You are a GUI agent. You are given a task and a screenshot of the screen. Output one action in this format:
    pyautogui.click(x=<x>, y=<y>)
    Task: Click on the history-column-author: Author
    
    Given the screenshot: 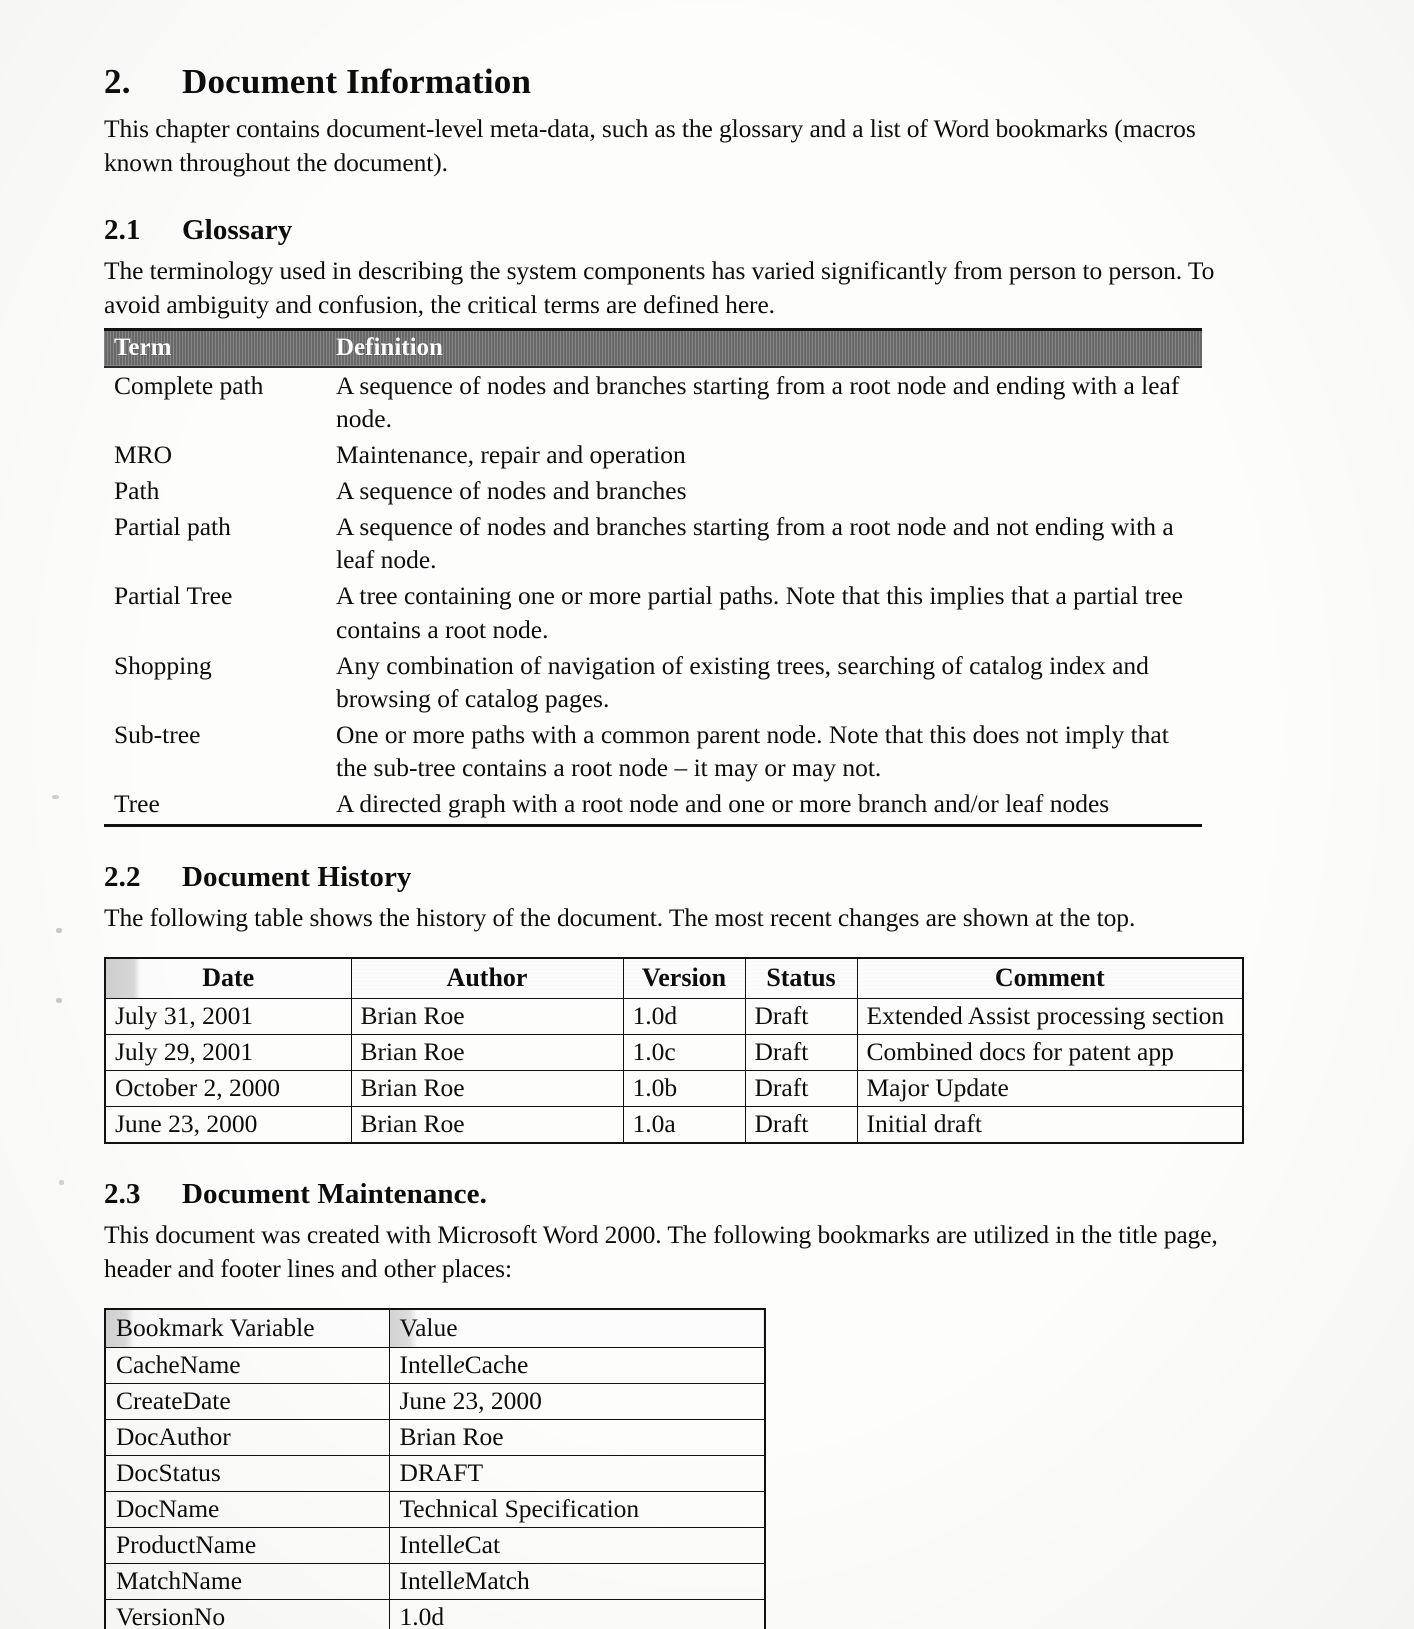 What is the action you would take?
    pyautogui.click(x=487, y=978)
    